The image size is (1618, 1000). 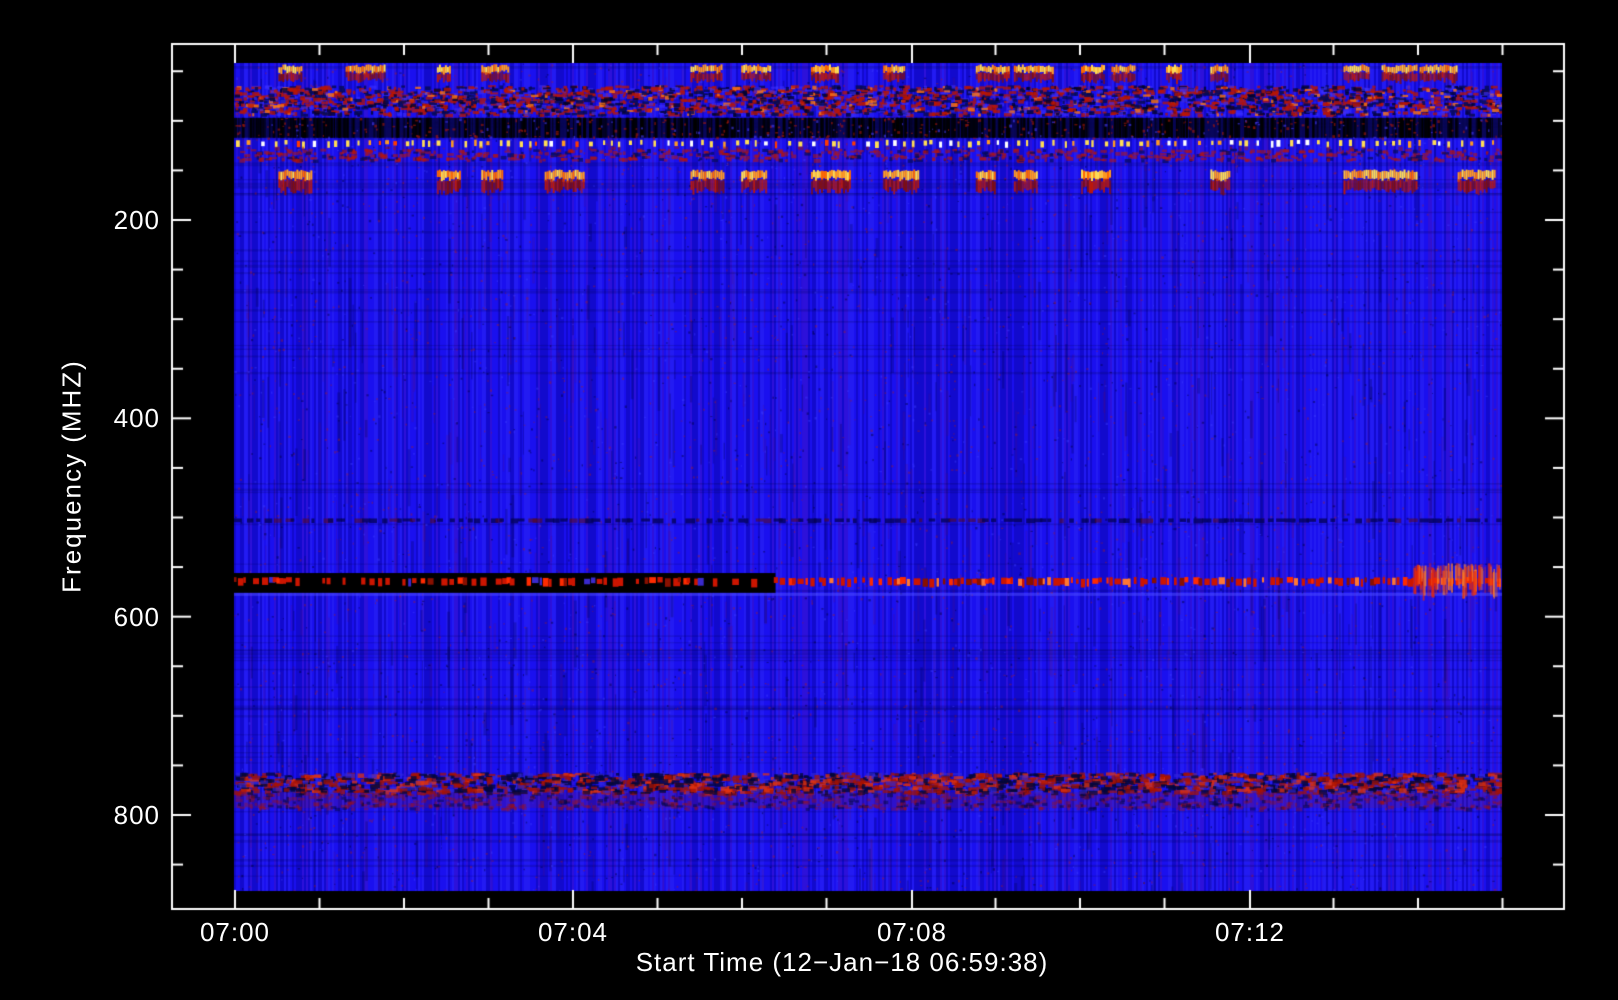 What do you see at coordinates (912, 932) in the screenshot?
I see `x-tick-label-0708: 07:08` at bounding box center [912, 932].